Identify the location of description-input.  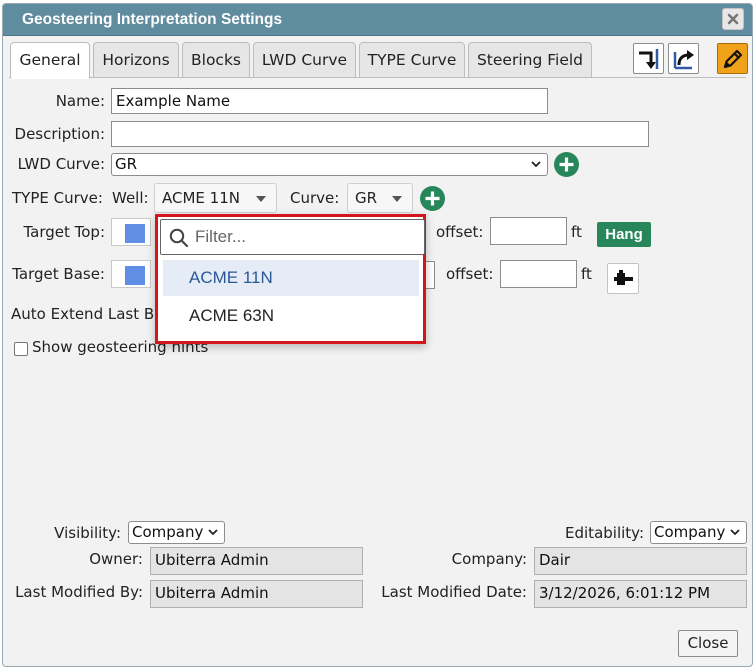
(380, 134).